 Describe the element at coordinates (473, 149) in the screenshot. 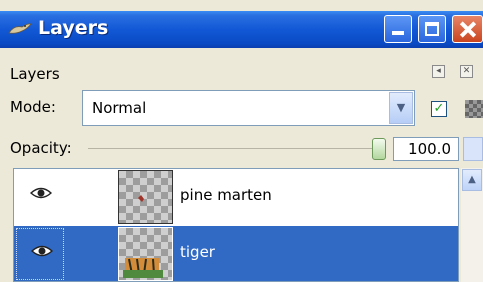

I see `opacity-spin-button` at that location.